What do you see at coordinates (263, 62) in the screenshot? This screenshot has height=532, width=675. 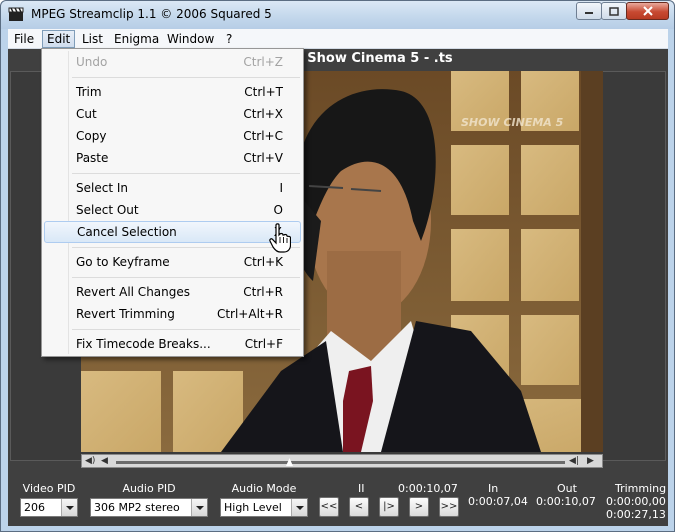 I see `menu-item-shortcut: Ctrl+Z` at bounding box center [263, 62].